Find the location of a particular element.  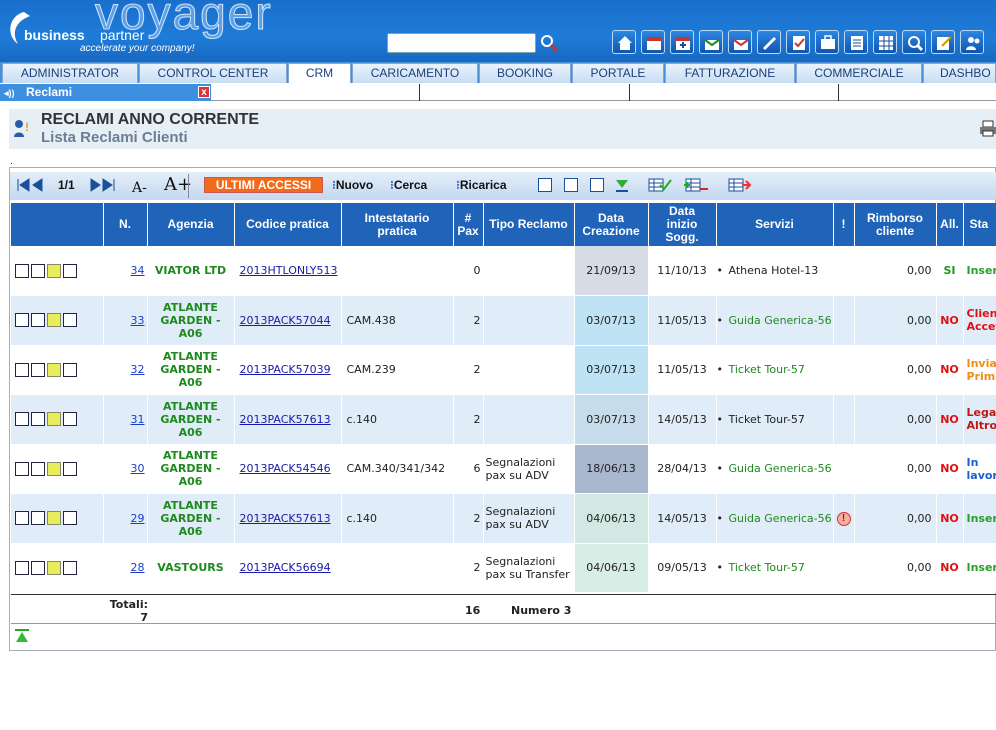

codice-link: 2013PACK56694 is located at coordinates (285, 567).